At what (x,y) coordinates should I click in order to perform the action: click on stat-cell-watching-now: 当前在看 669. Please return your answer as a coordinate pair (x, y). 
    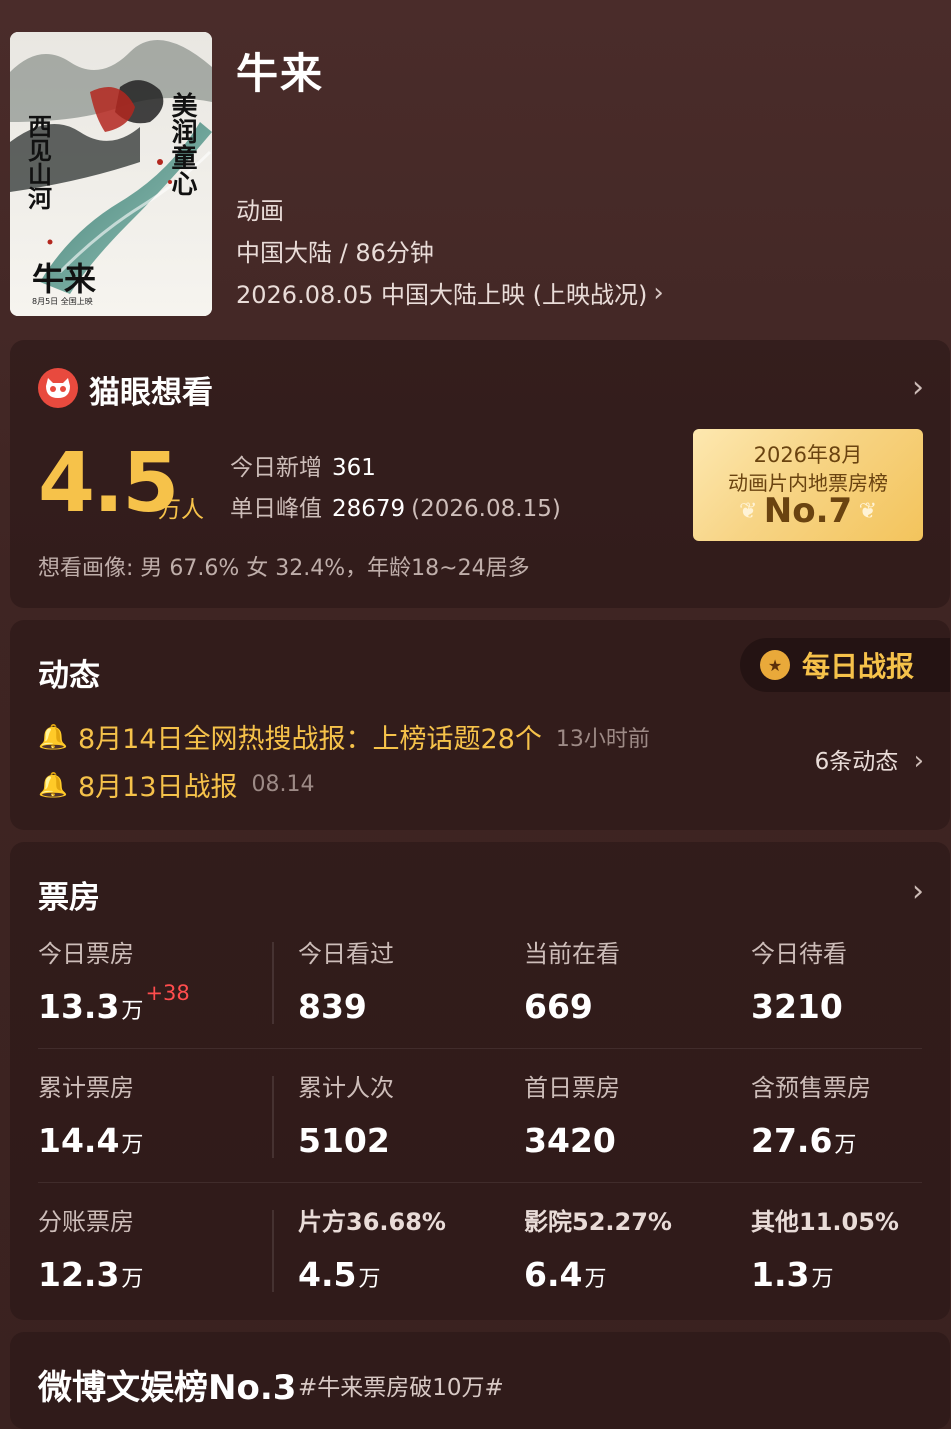
    Looking at the image, I should click on (572, 980).